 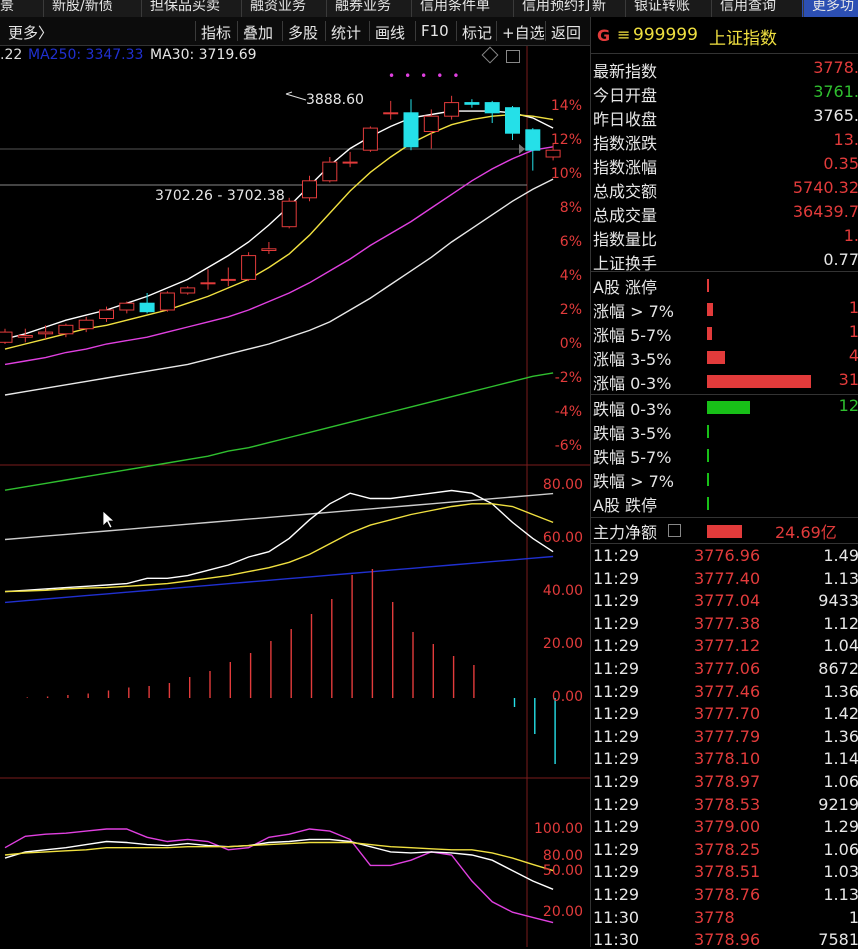 What do you see at coordinates (82, 7) in the screenshot?
I see `topbar-item-1: 新股/新债` at bounding box center [82, 7].